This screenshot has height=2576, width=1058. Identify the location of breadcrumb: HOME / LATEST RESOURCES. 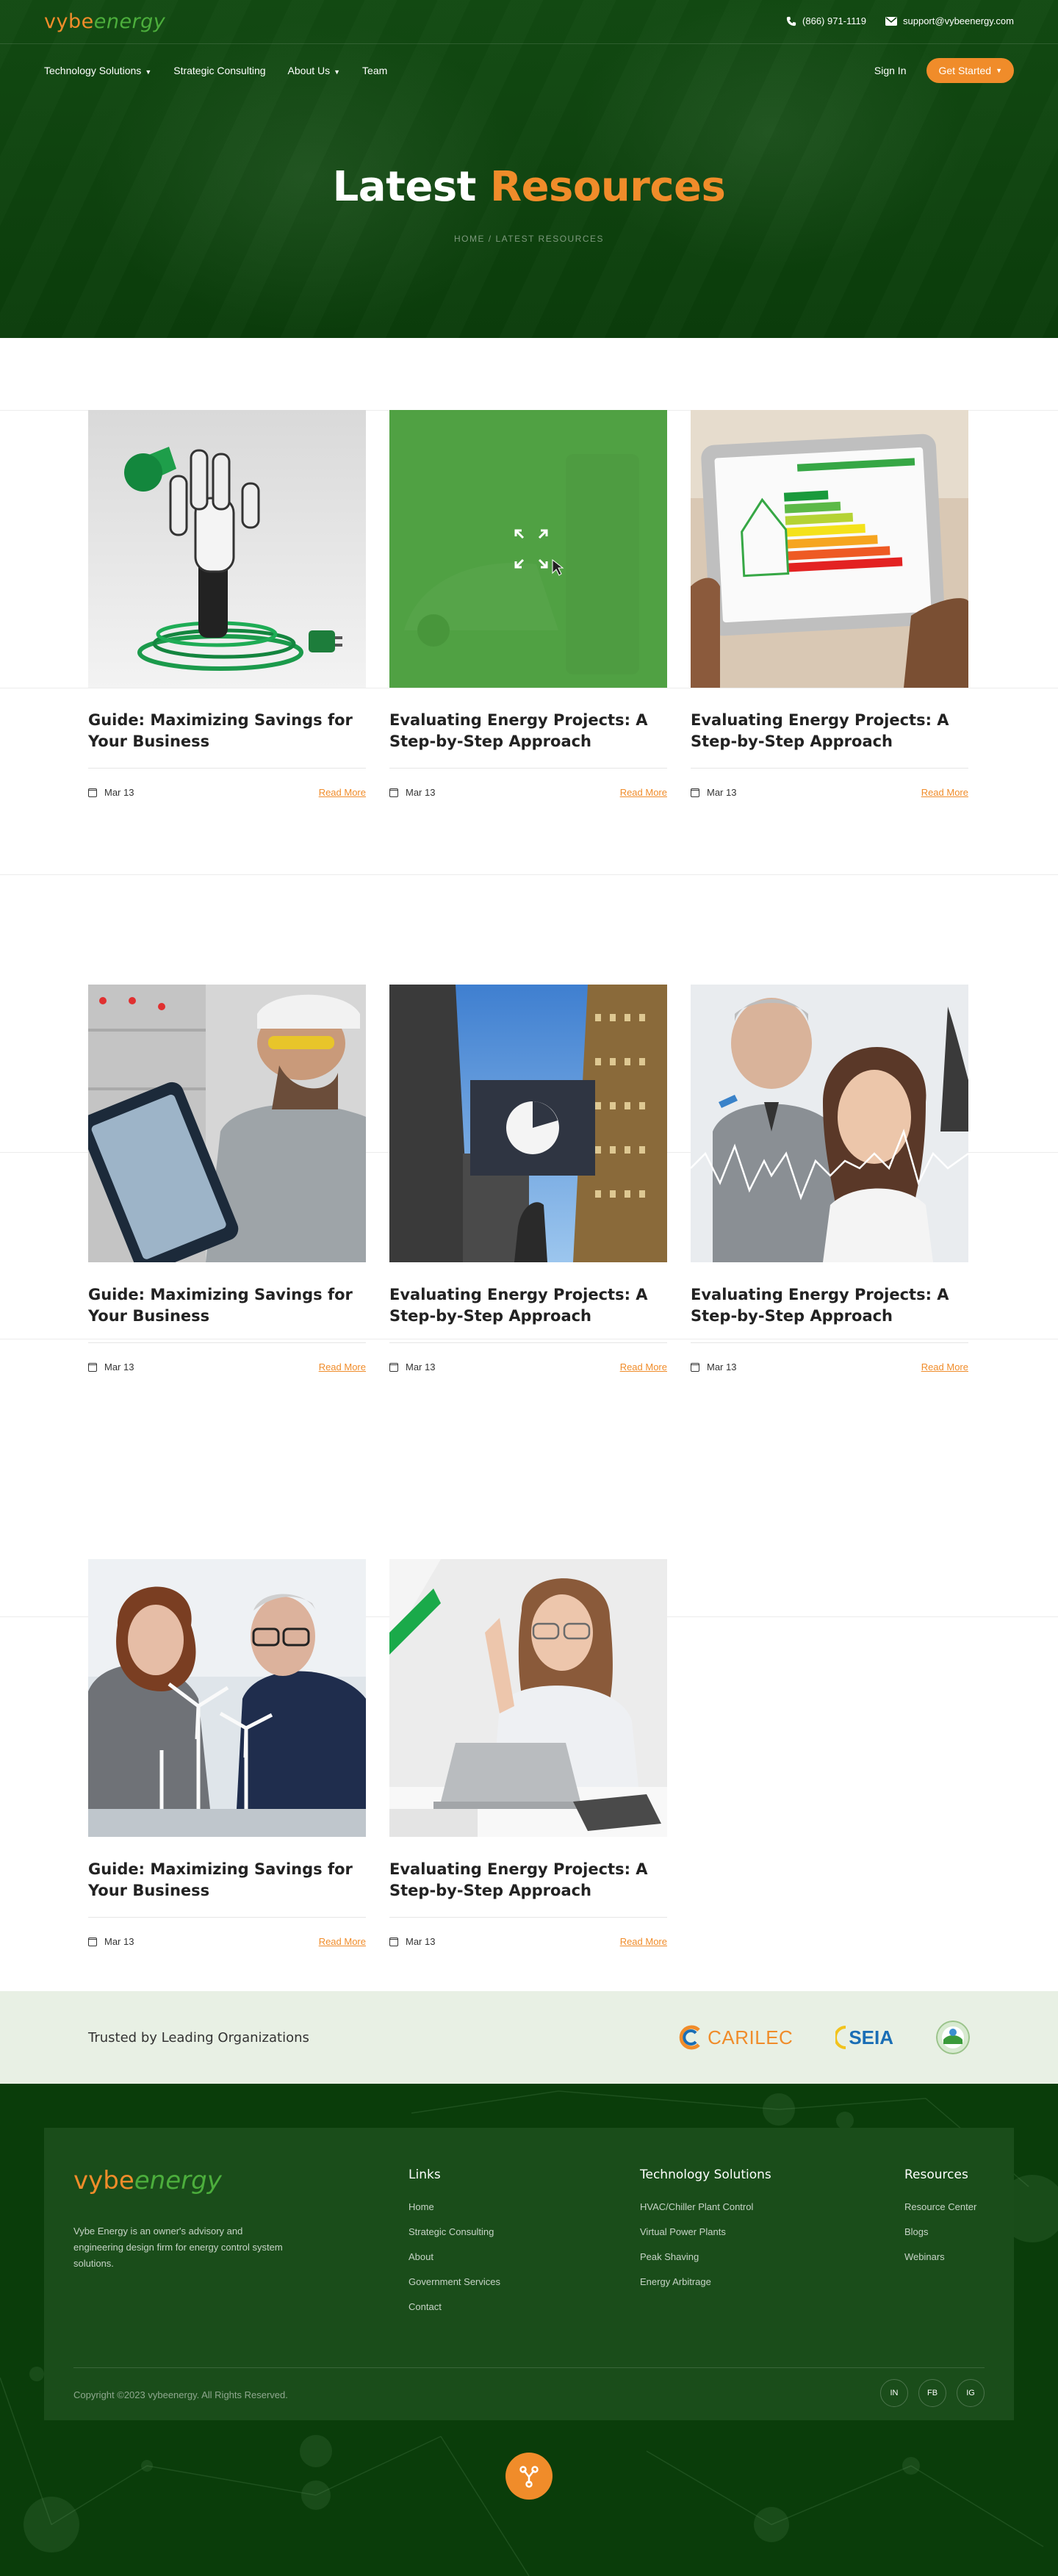
(529, 239).